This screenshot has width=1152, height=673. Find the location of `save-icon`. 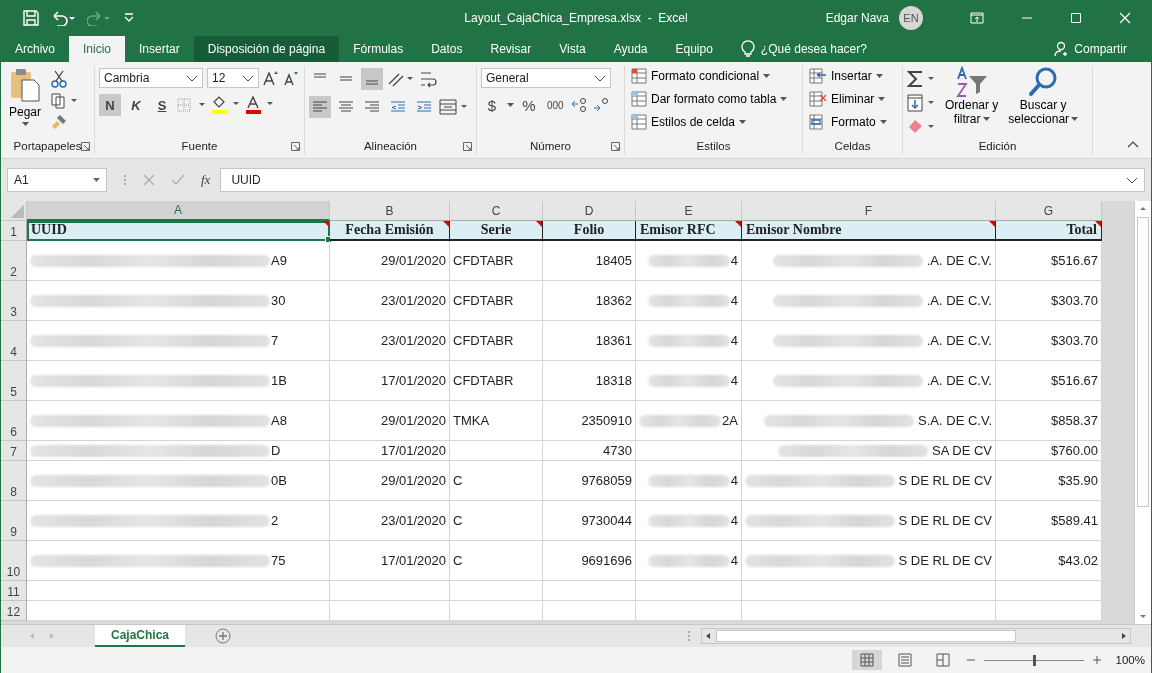

save-icon is located at coordinates (31, 18).